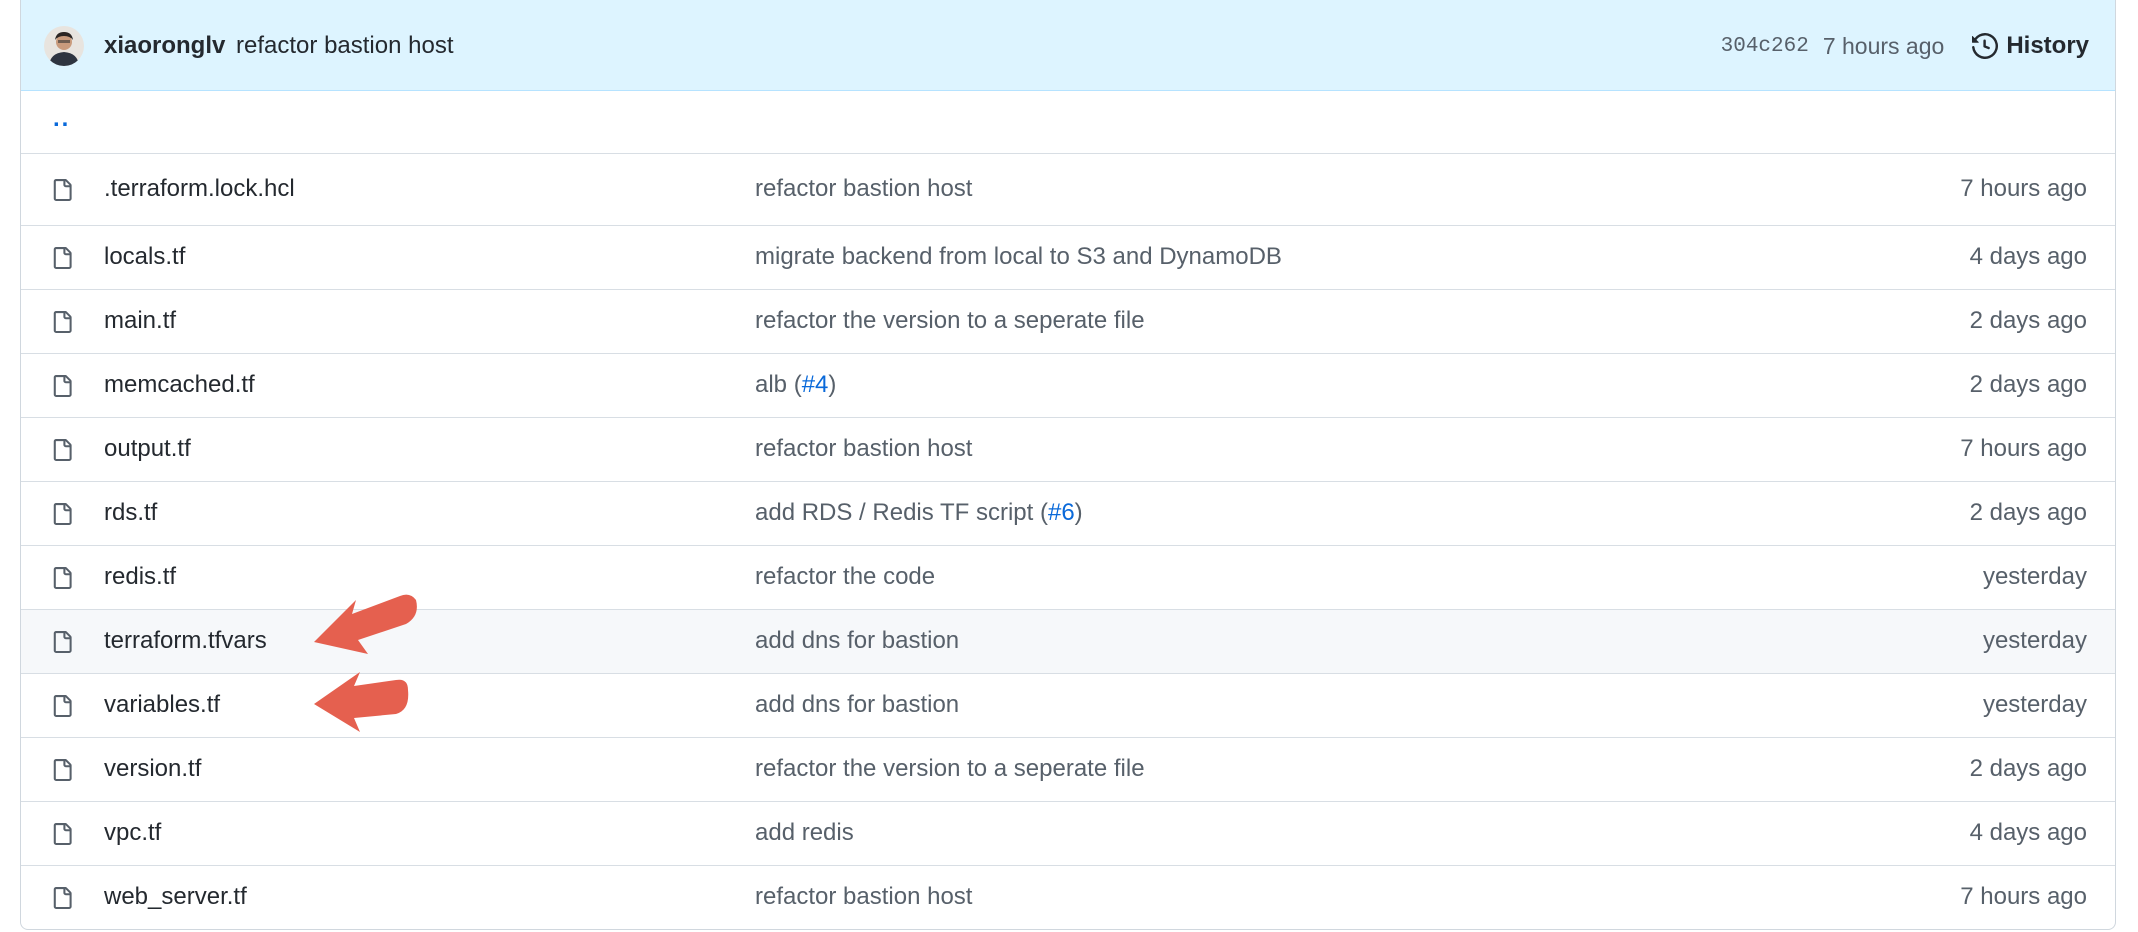  I want to click on history-button: History, so click(2030, 46).